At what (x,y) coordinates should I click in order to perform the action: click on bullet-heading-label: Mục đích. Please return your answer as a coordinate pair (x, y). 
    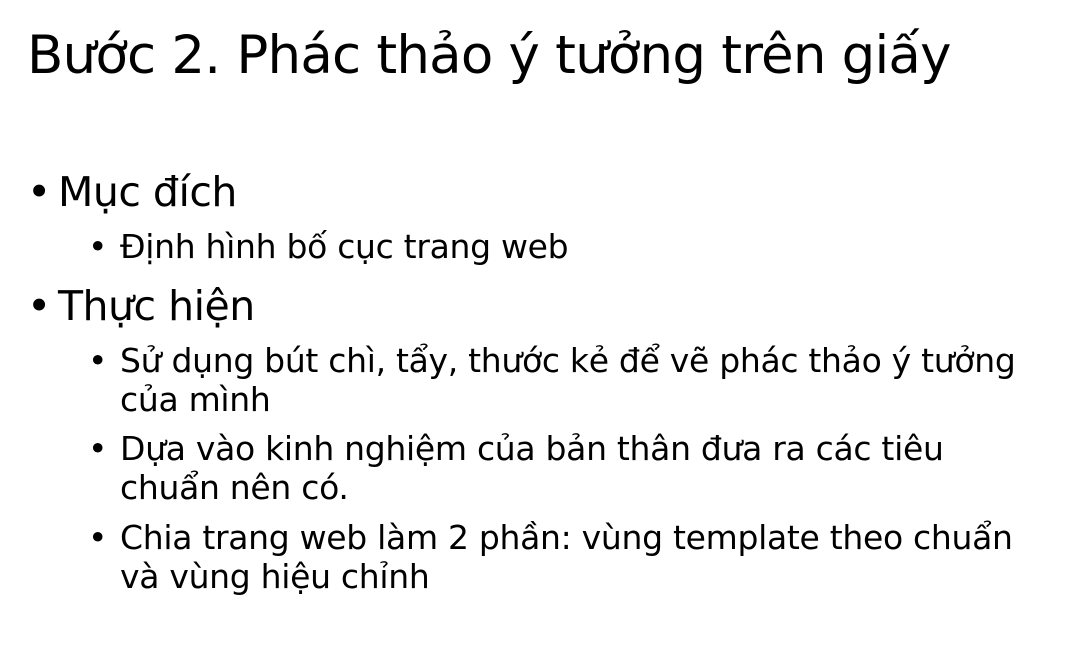
    Looking at the image, I should click on (147, 192).